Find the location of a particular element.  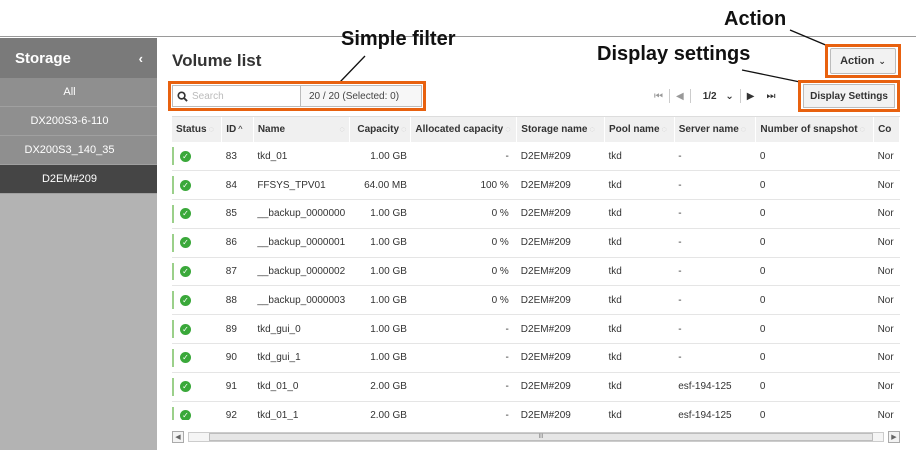

column-header-name: Name ◌ is located at coordinates (301, 129).